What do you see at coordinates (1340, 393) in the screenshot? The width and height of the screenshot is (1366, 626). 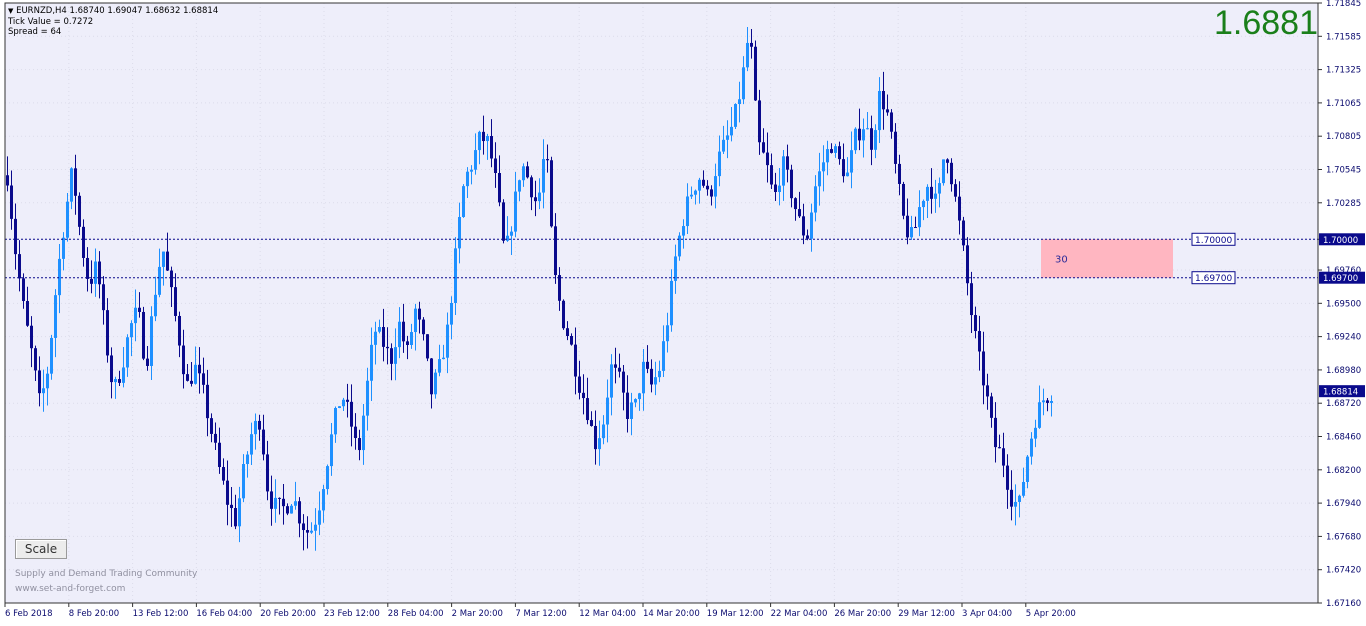 I see `current-price-label: 1.68814` at bounding box center [1340, 393].